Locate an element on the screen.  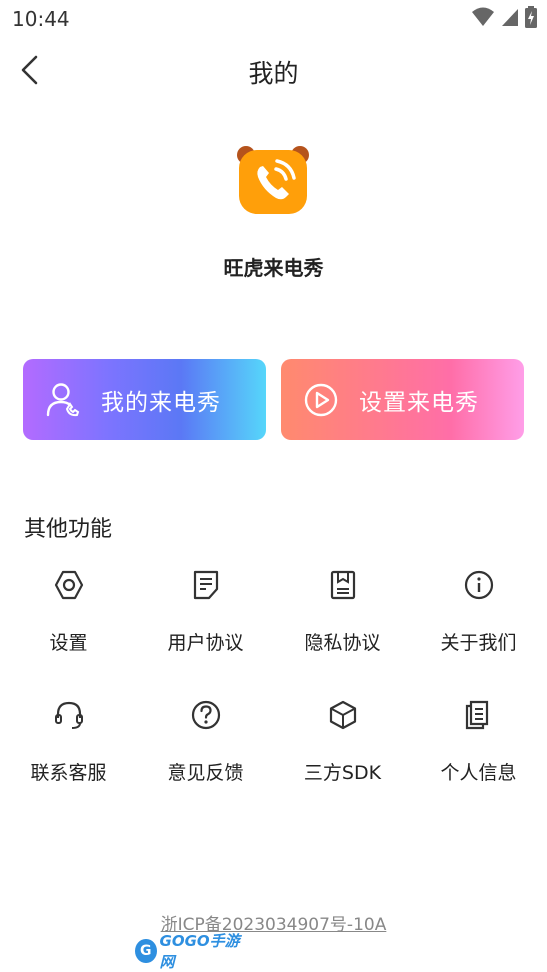
privacy-doc-icon is located at coordinates (343, 585).